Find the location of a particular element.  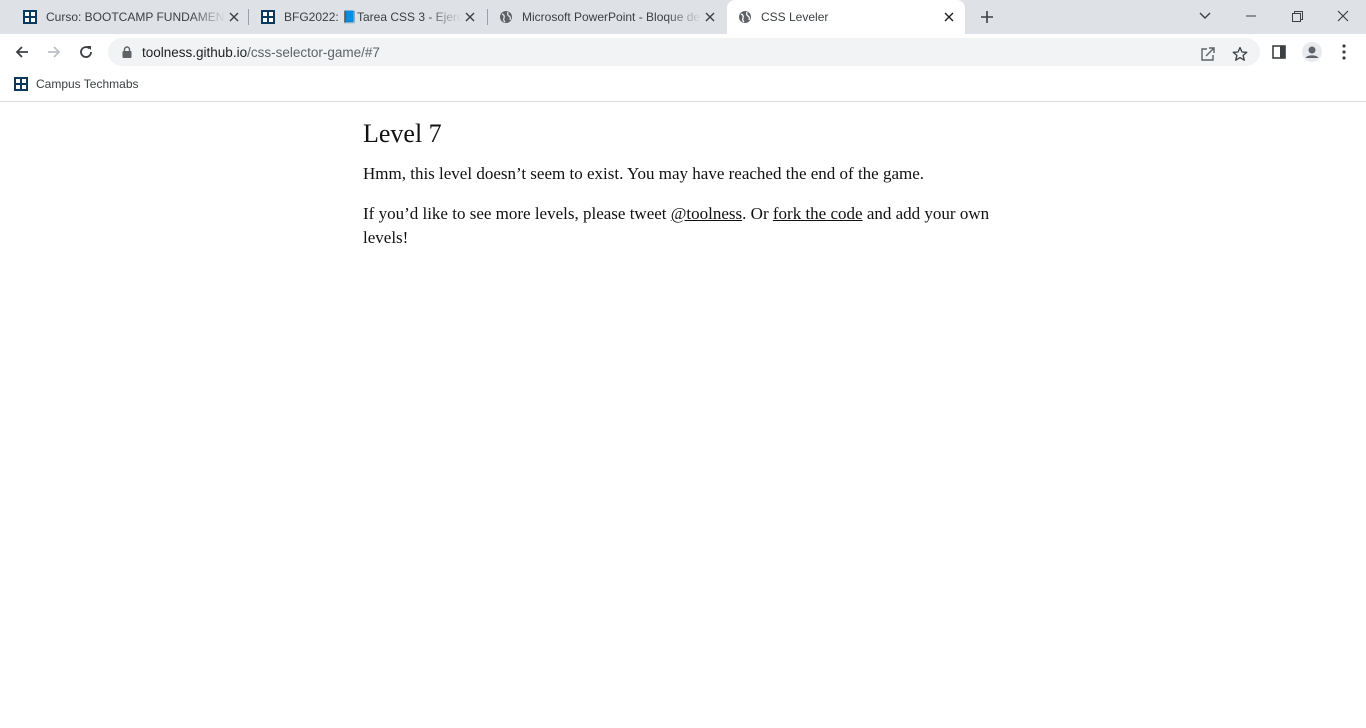

tab-css-leveler: CSS Leveler is located at coordinates (846, 17).